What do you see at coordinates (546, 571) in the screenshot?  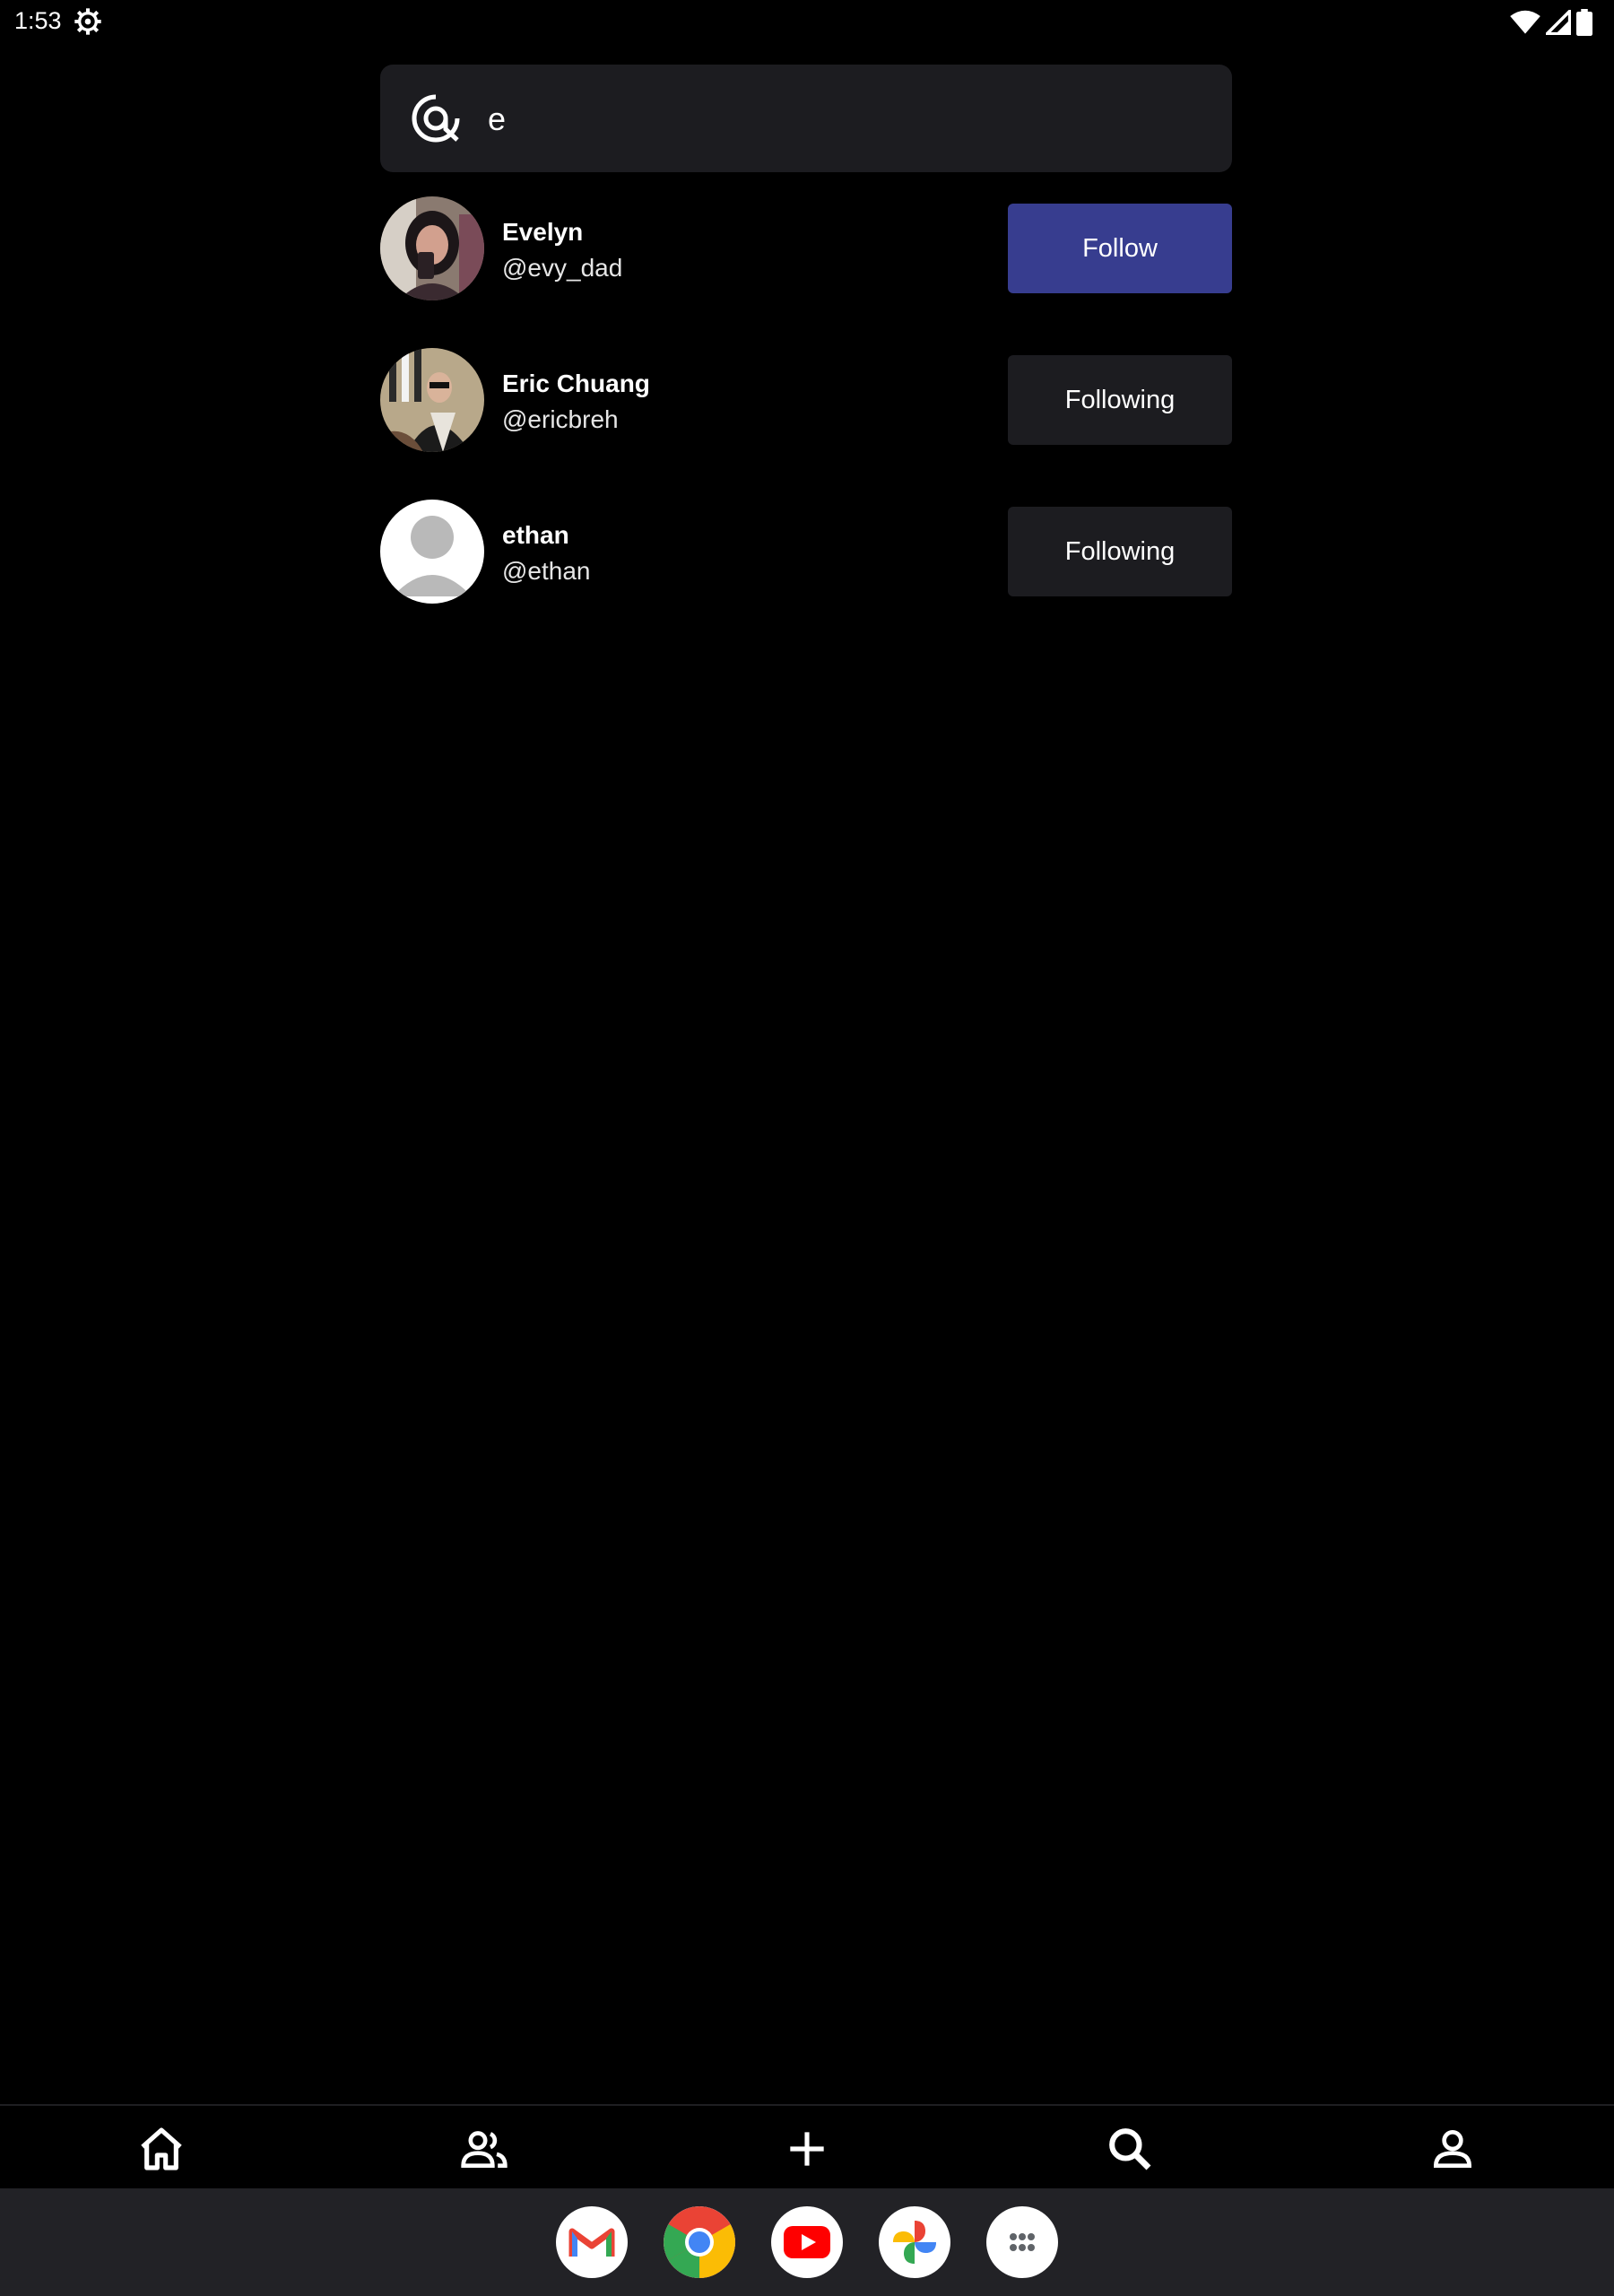 I see `user-handle: @ethan` at bounding box center [546, 571].